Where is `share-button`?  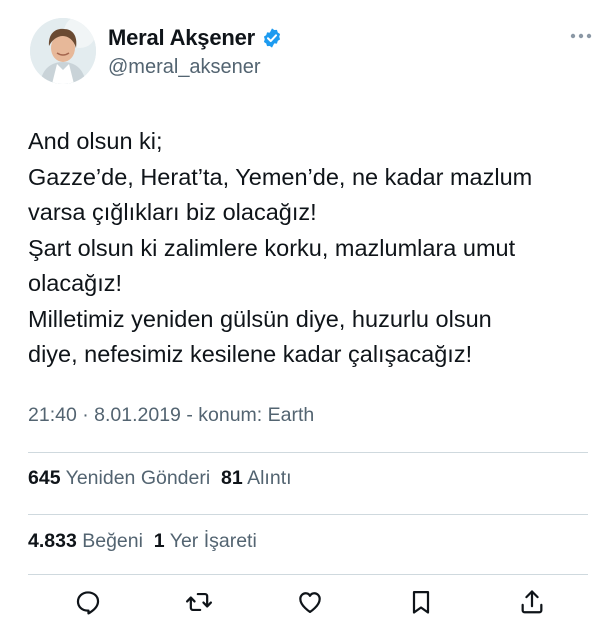 share-button is located at coordinates (532, 602).